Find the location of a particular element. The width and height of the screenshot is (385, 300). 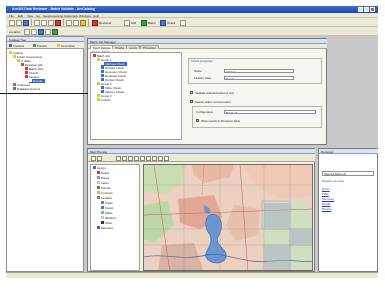

connect-folder-icon is located at coordinates (83, 22).